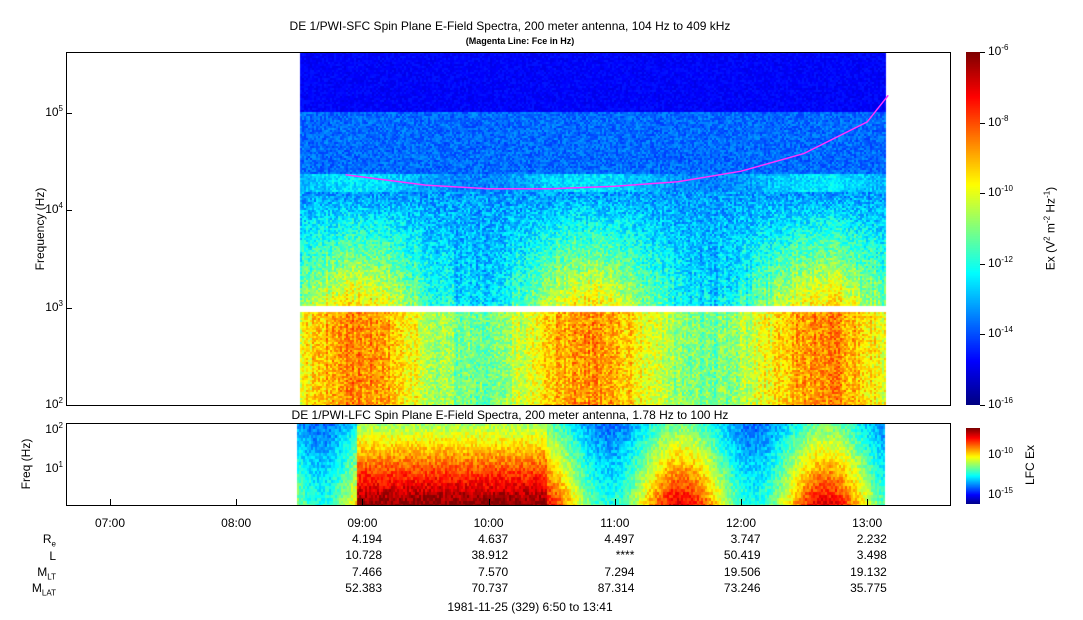  Describe the element at coordinates (625, 555) in the screenshot. I see `ephem-value-l: ****` at that location.